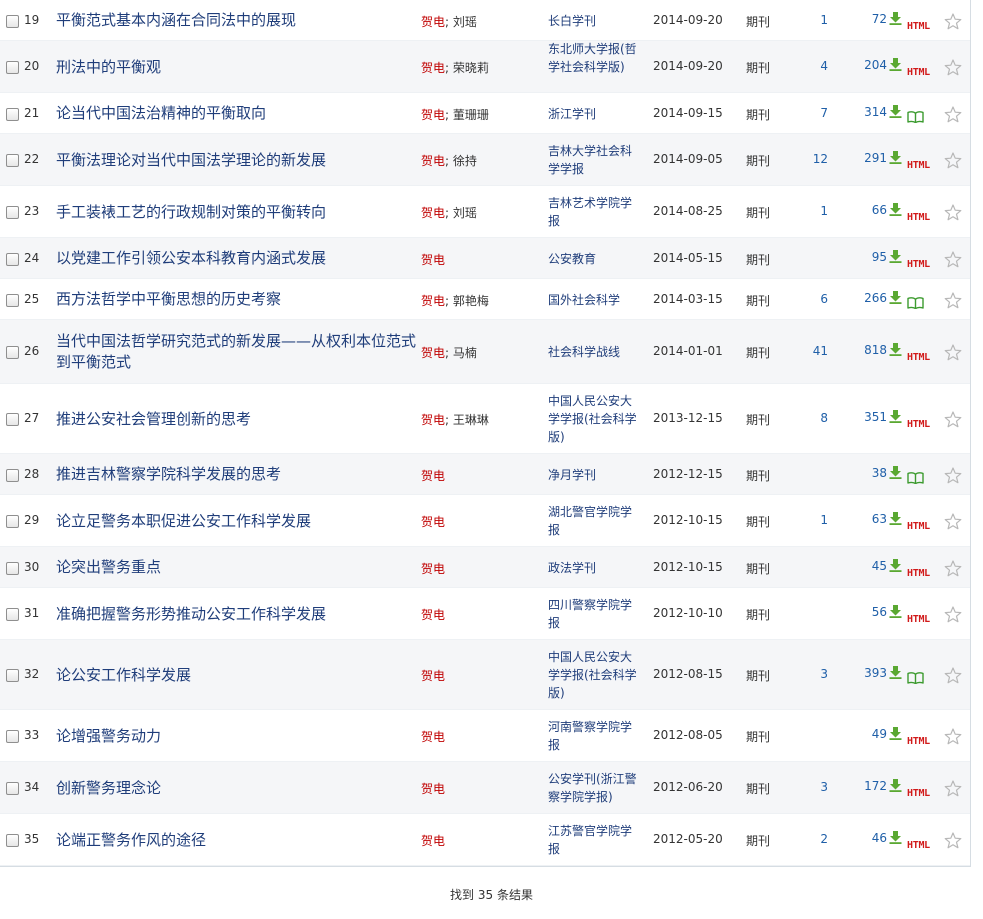  Describe the element at coordinates (812, 66) in the screenshot. I see `citation-count: 4` at that location.